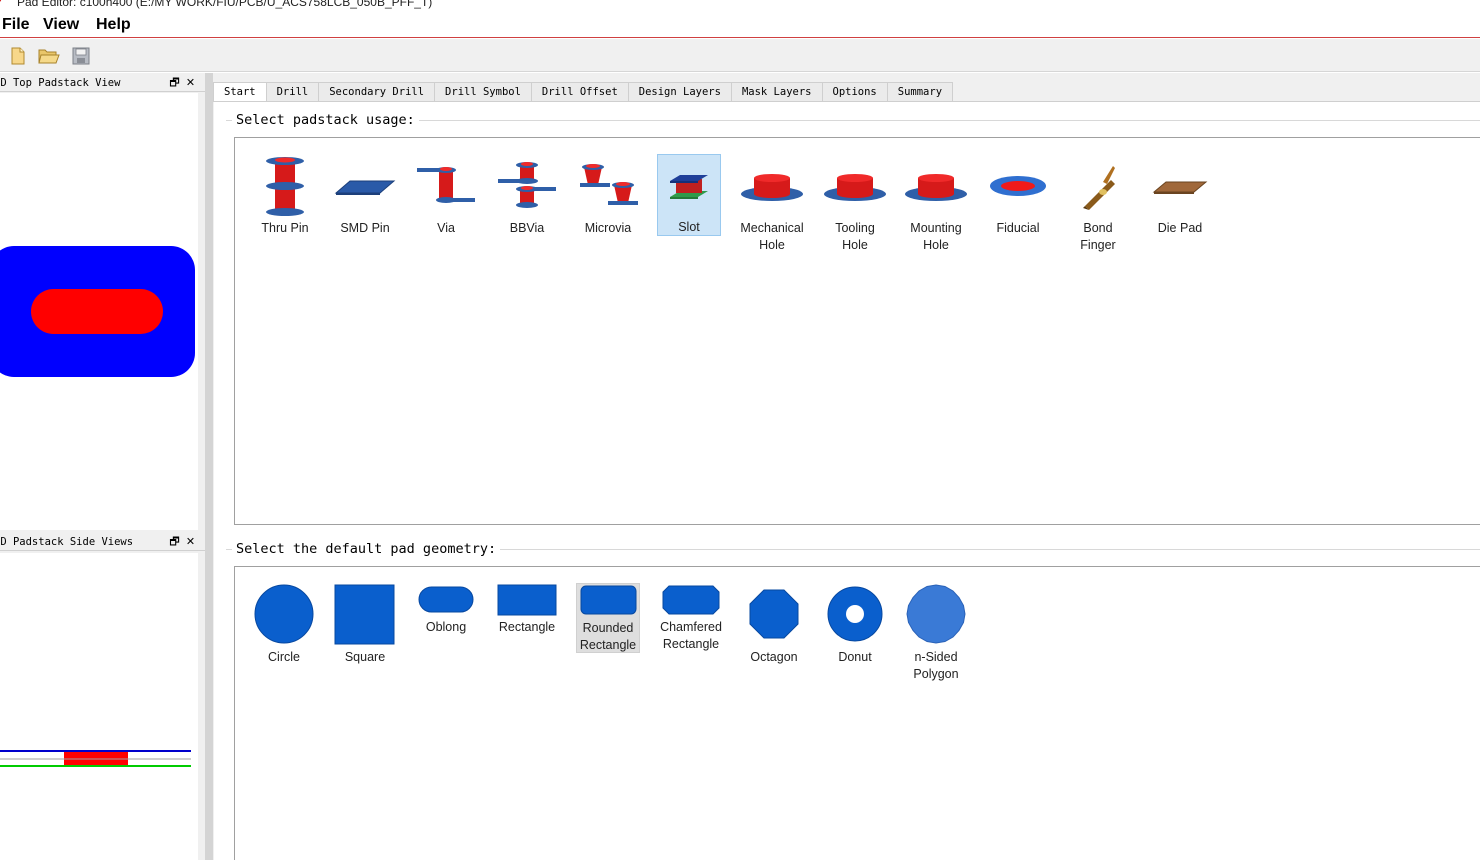 This screenshot has width=1480, height=860. Describe the element at coordinates (113, 25) in the screenshot. I see `menu-help: Help` at that location.